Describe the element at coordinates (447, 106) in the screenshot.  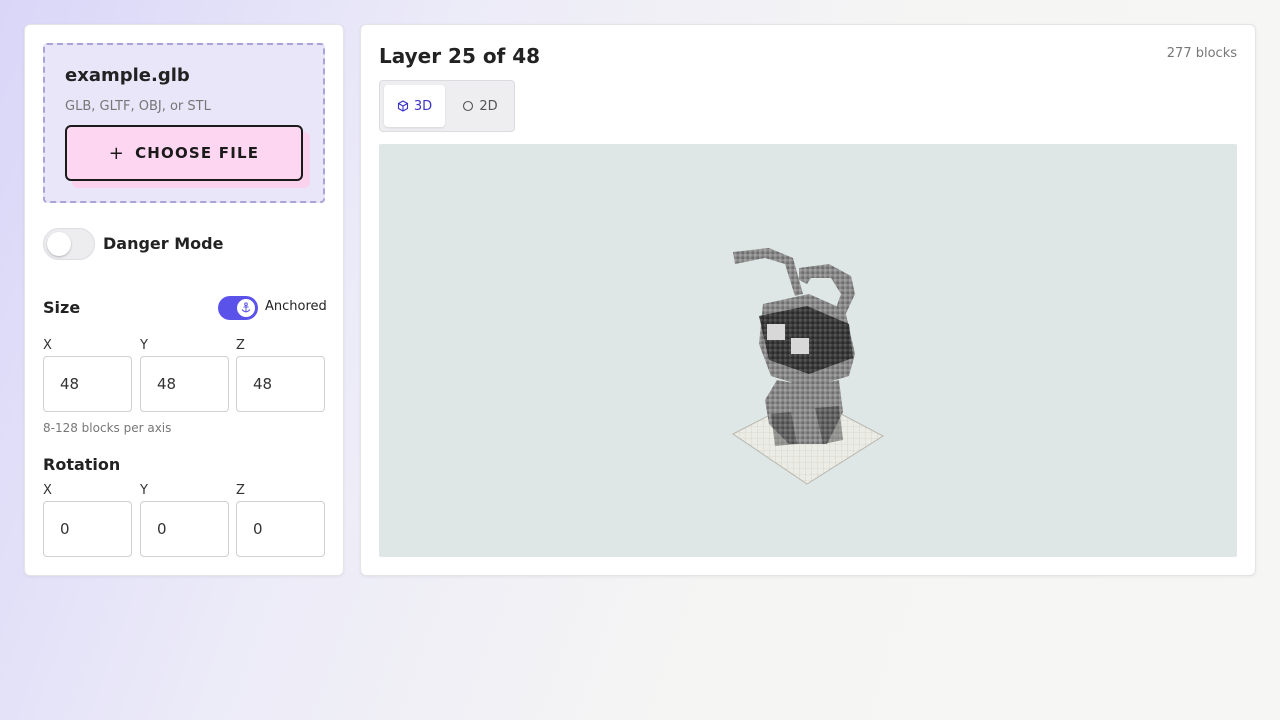
I see `view-mode-tabs: 3D 2D` at that location.